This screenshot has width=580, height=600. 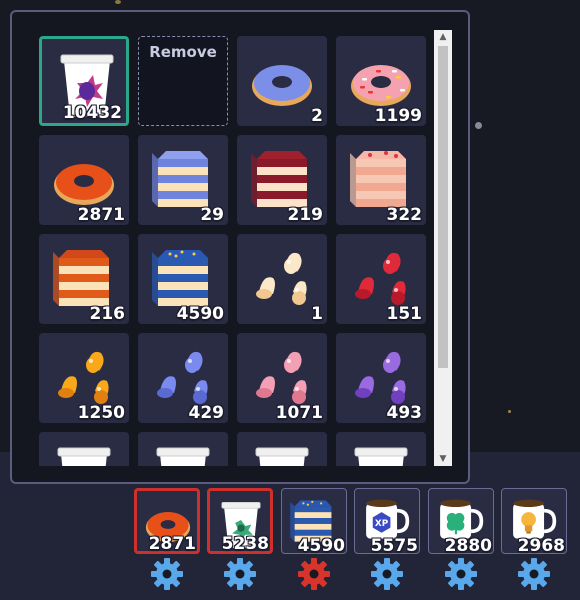 What do you see at coordinates (200, 314) in the screenshot?
I see `item-count: 4590` at bounding box center [200, 314].